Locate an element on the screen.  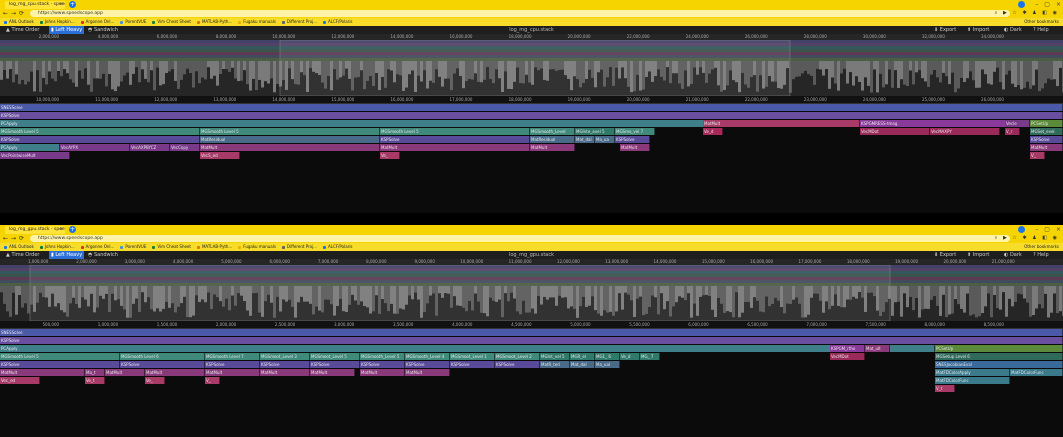
extension-icons: ⌕ ▶ ☆ ✱ ♟ ◧ ◉ is located at coordinates (1027, 13).